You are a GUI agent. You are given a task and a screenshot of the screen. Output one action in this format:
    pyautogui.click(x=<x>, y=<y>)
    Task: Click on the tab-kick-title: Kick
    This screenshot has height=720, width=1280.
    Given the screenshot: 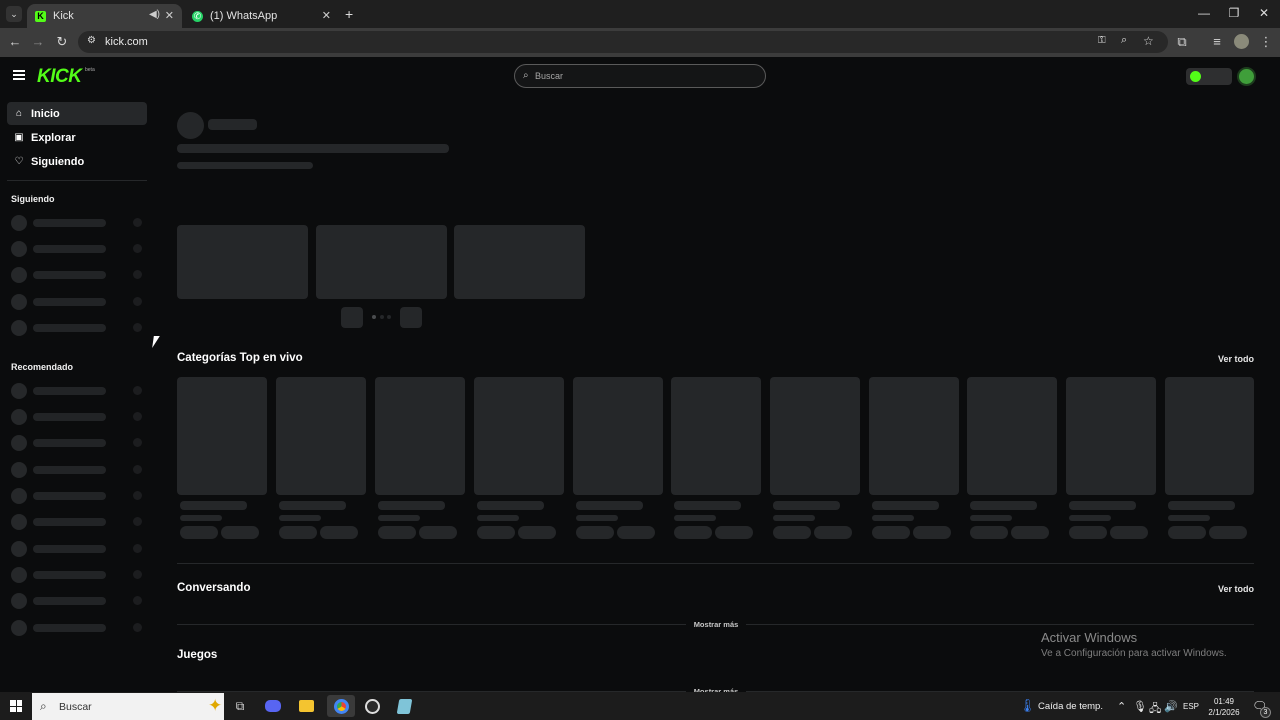 What is the action you would take?
    pyautogui.click(x=63, y=16)
    